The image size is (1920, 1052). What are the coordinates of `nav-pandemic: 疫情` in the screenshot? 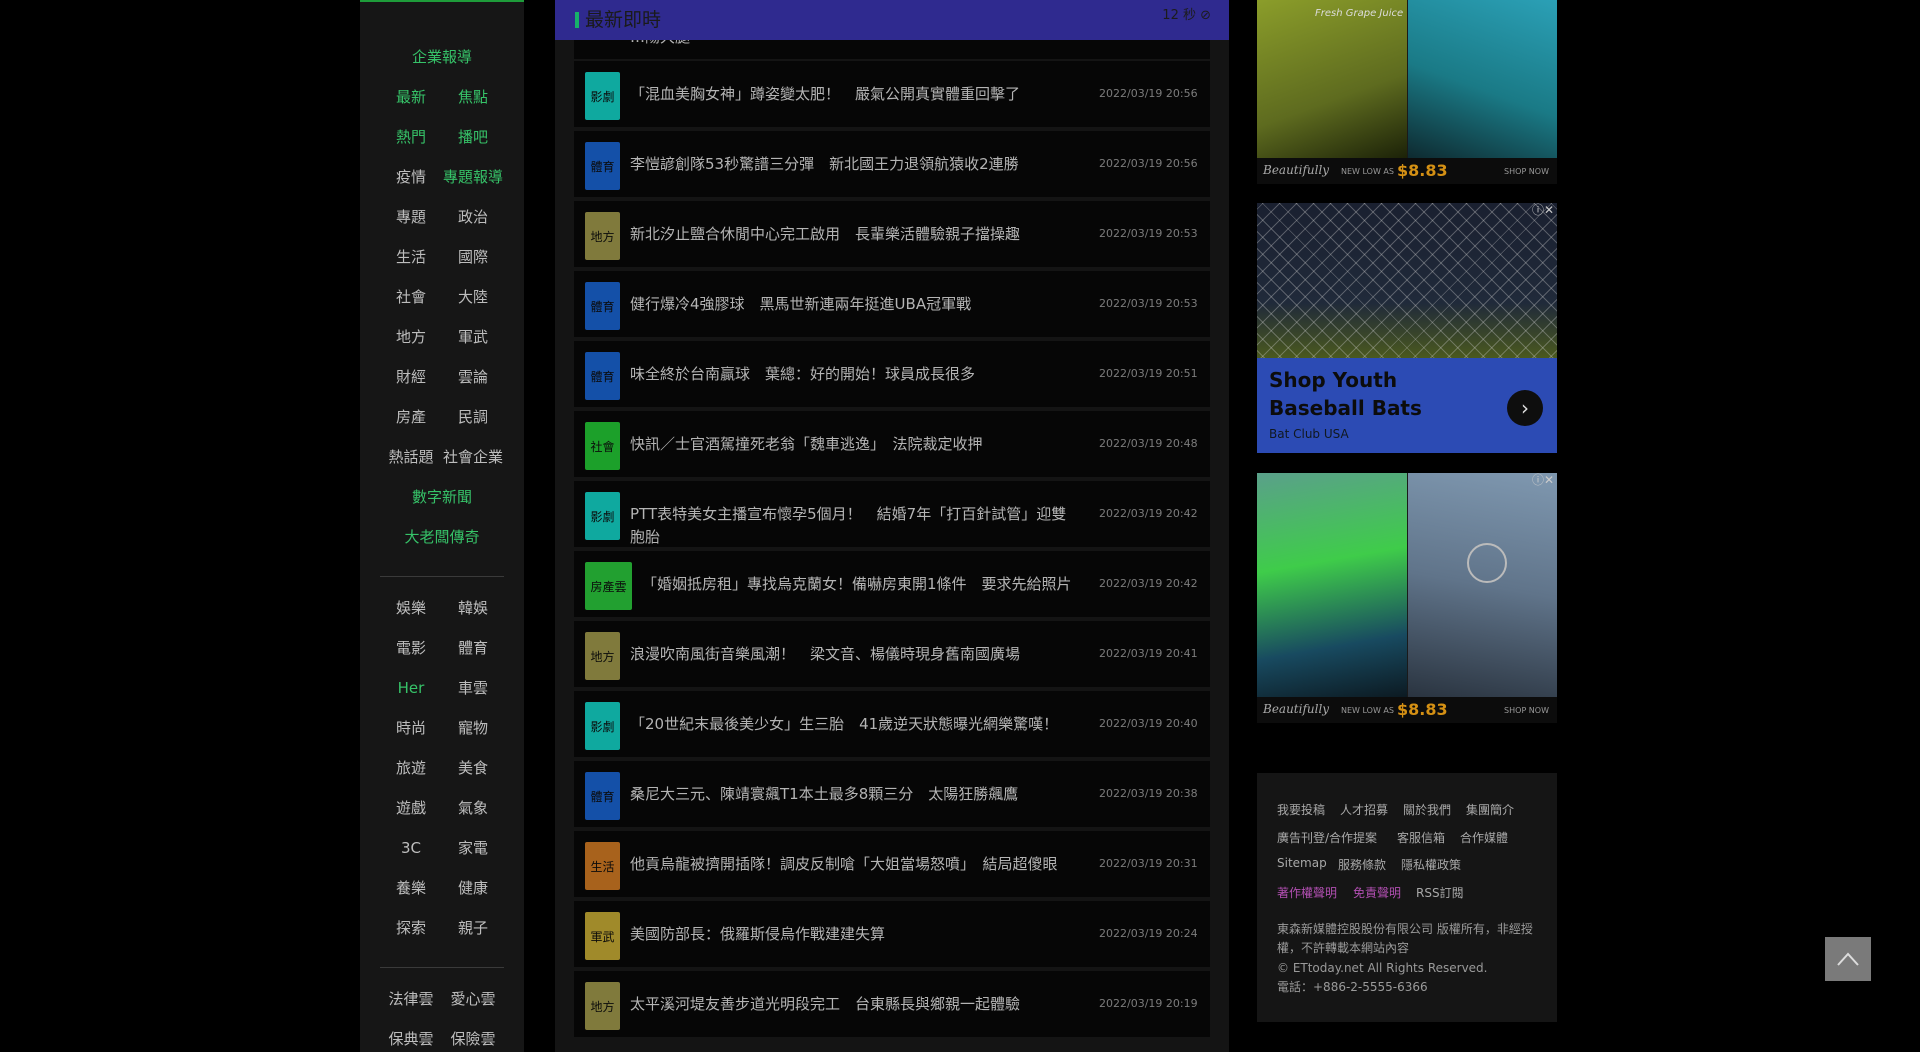 It's located at (411, 177).